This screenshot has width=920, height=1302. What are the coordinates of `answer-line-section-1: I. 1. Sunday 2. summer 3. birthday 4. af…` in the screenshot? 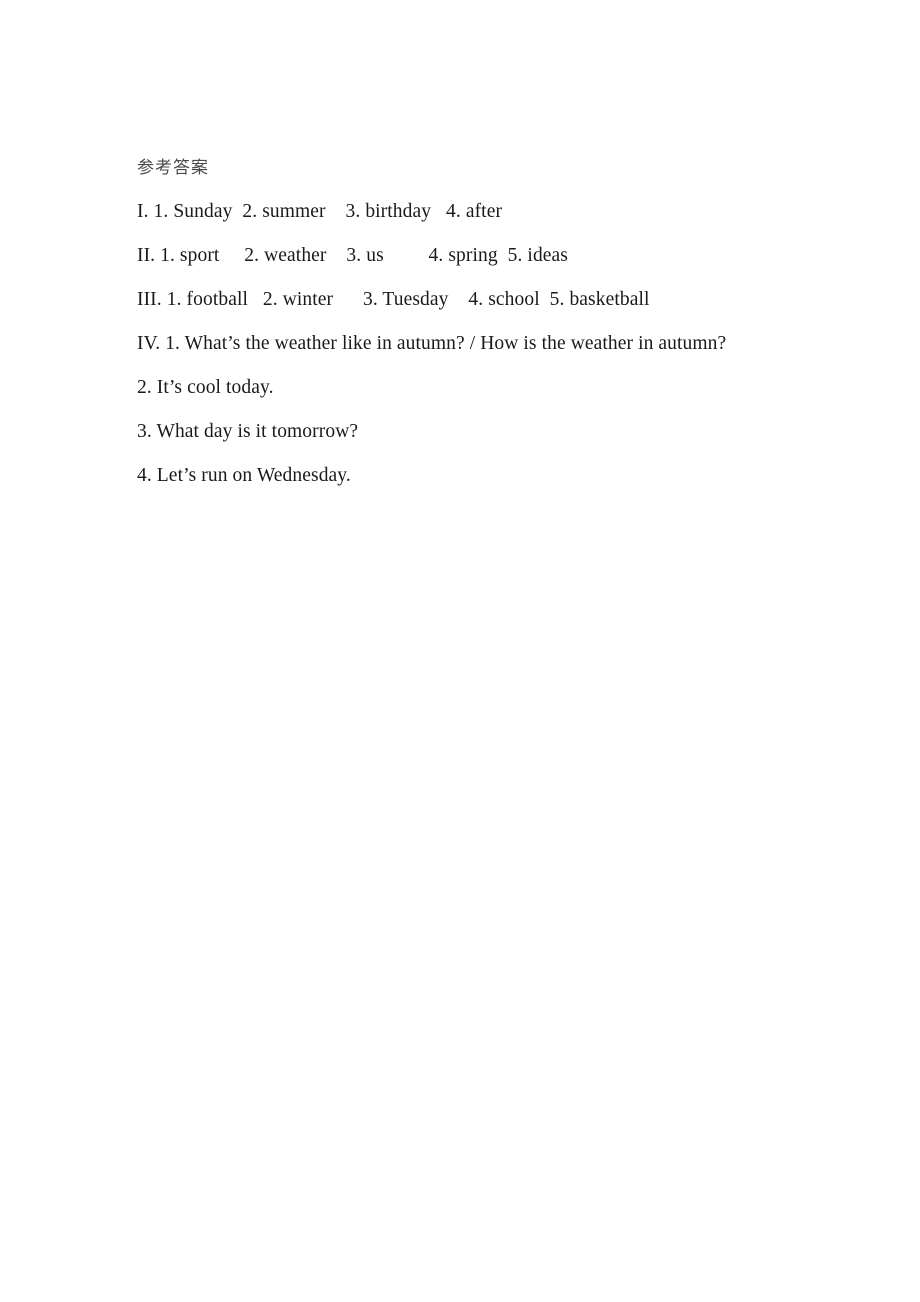 It's located at (320, 211).